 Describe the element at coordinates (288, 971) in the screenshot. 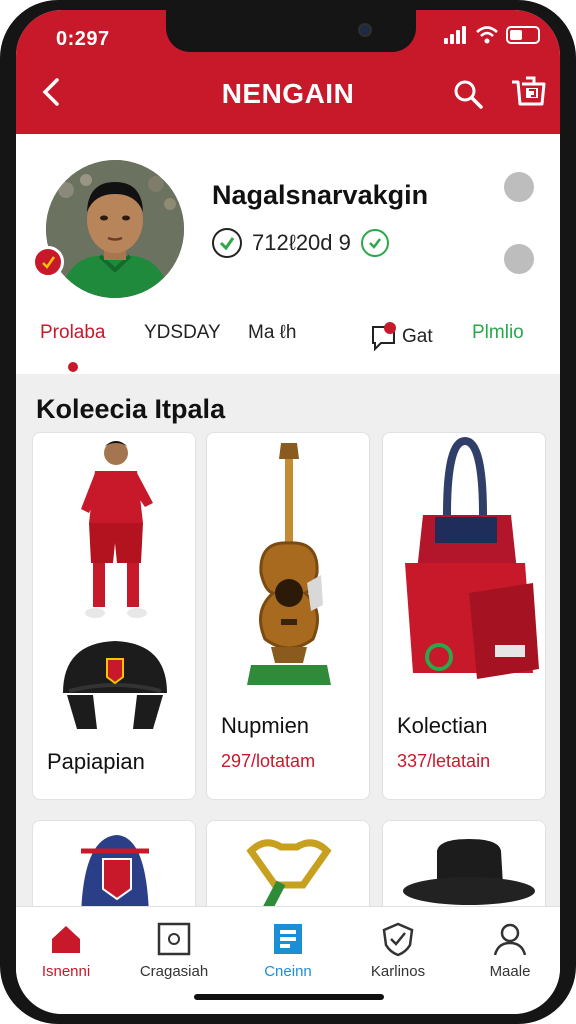

I see `nav-label: Cneinn` at that location.